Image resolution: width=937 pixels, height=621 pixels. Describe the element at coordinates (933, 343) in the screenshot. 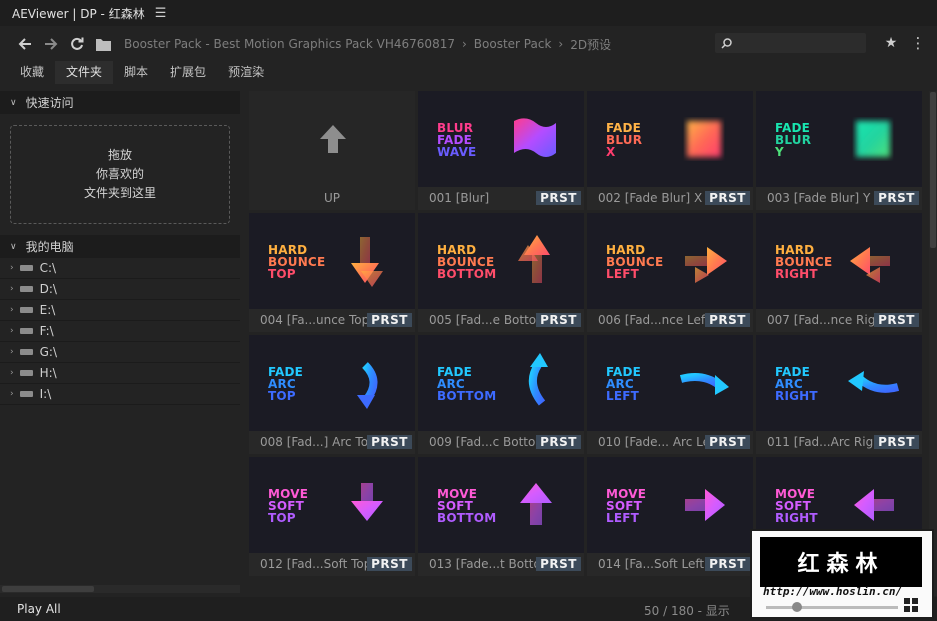

I see `grid-scrollbar` at that location.